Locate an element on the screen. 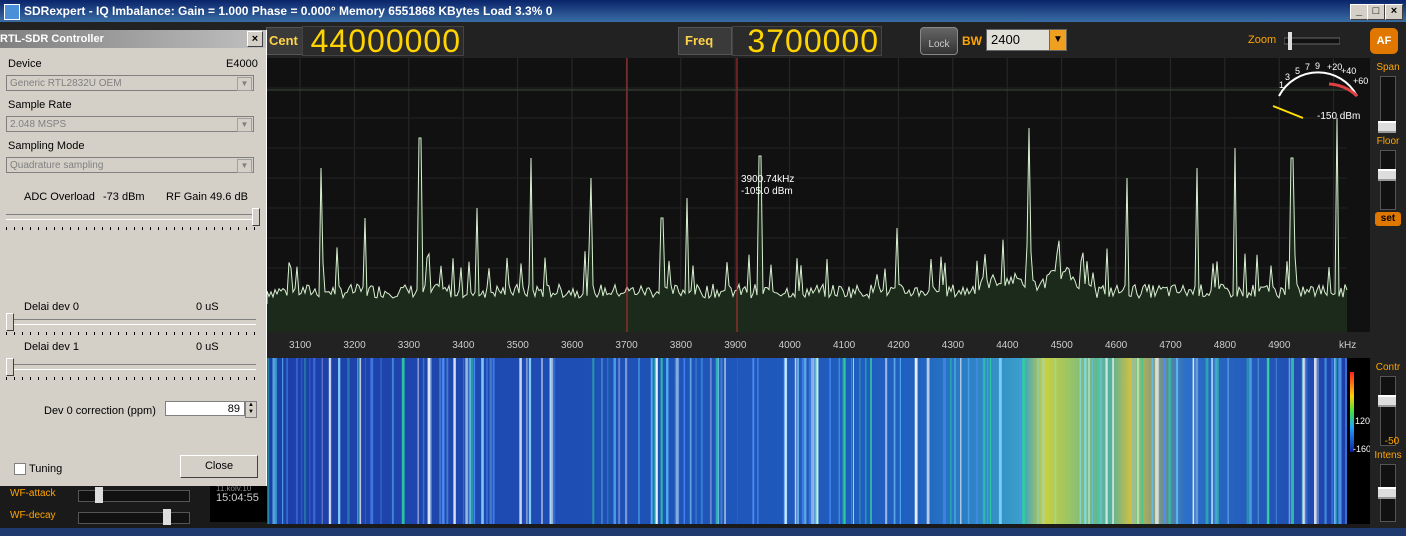  intensity-slider-knob is located at coordinates (1387, 493).